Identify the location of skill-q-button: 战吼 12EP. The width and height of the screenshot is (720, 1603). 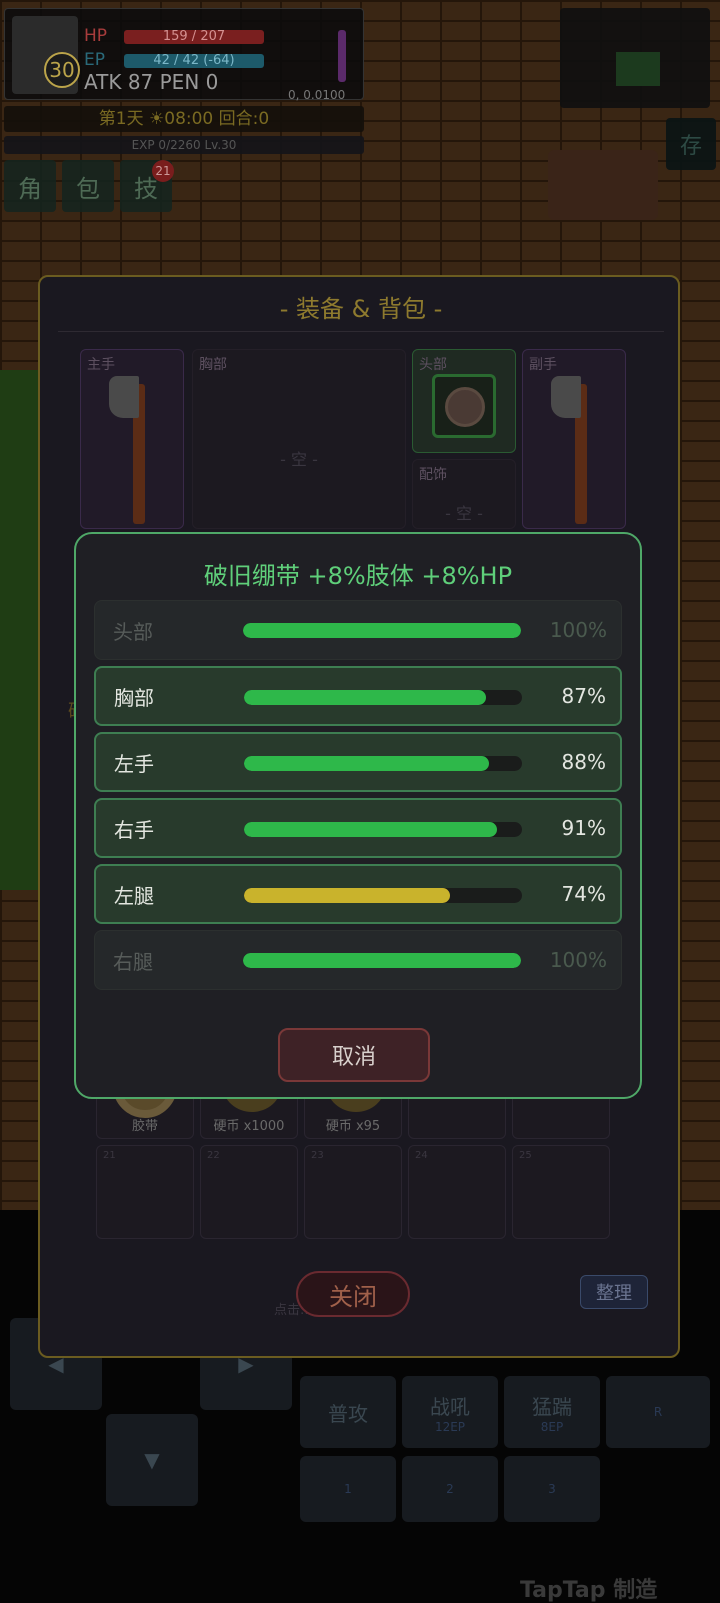
(450, 1412).